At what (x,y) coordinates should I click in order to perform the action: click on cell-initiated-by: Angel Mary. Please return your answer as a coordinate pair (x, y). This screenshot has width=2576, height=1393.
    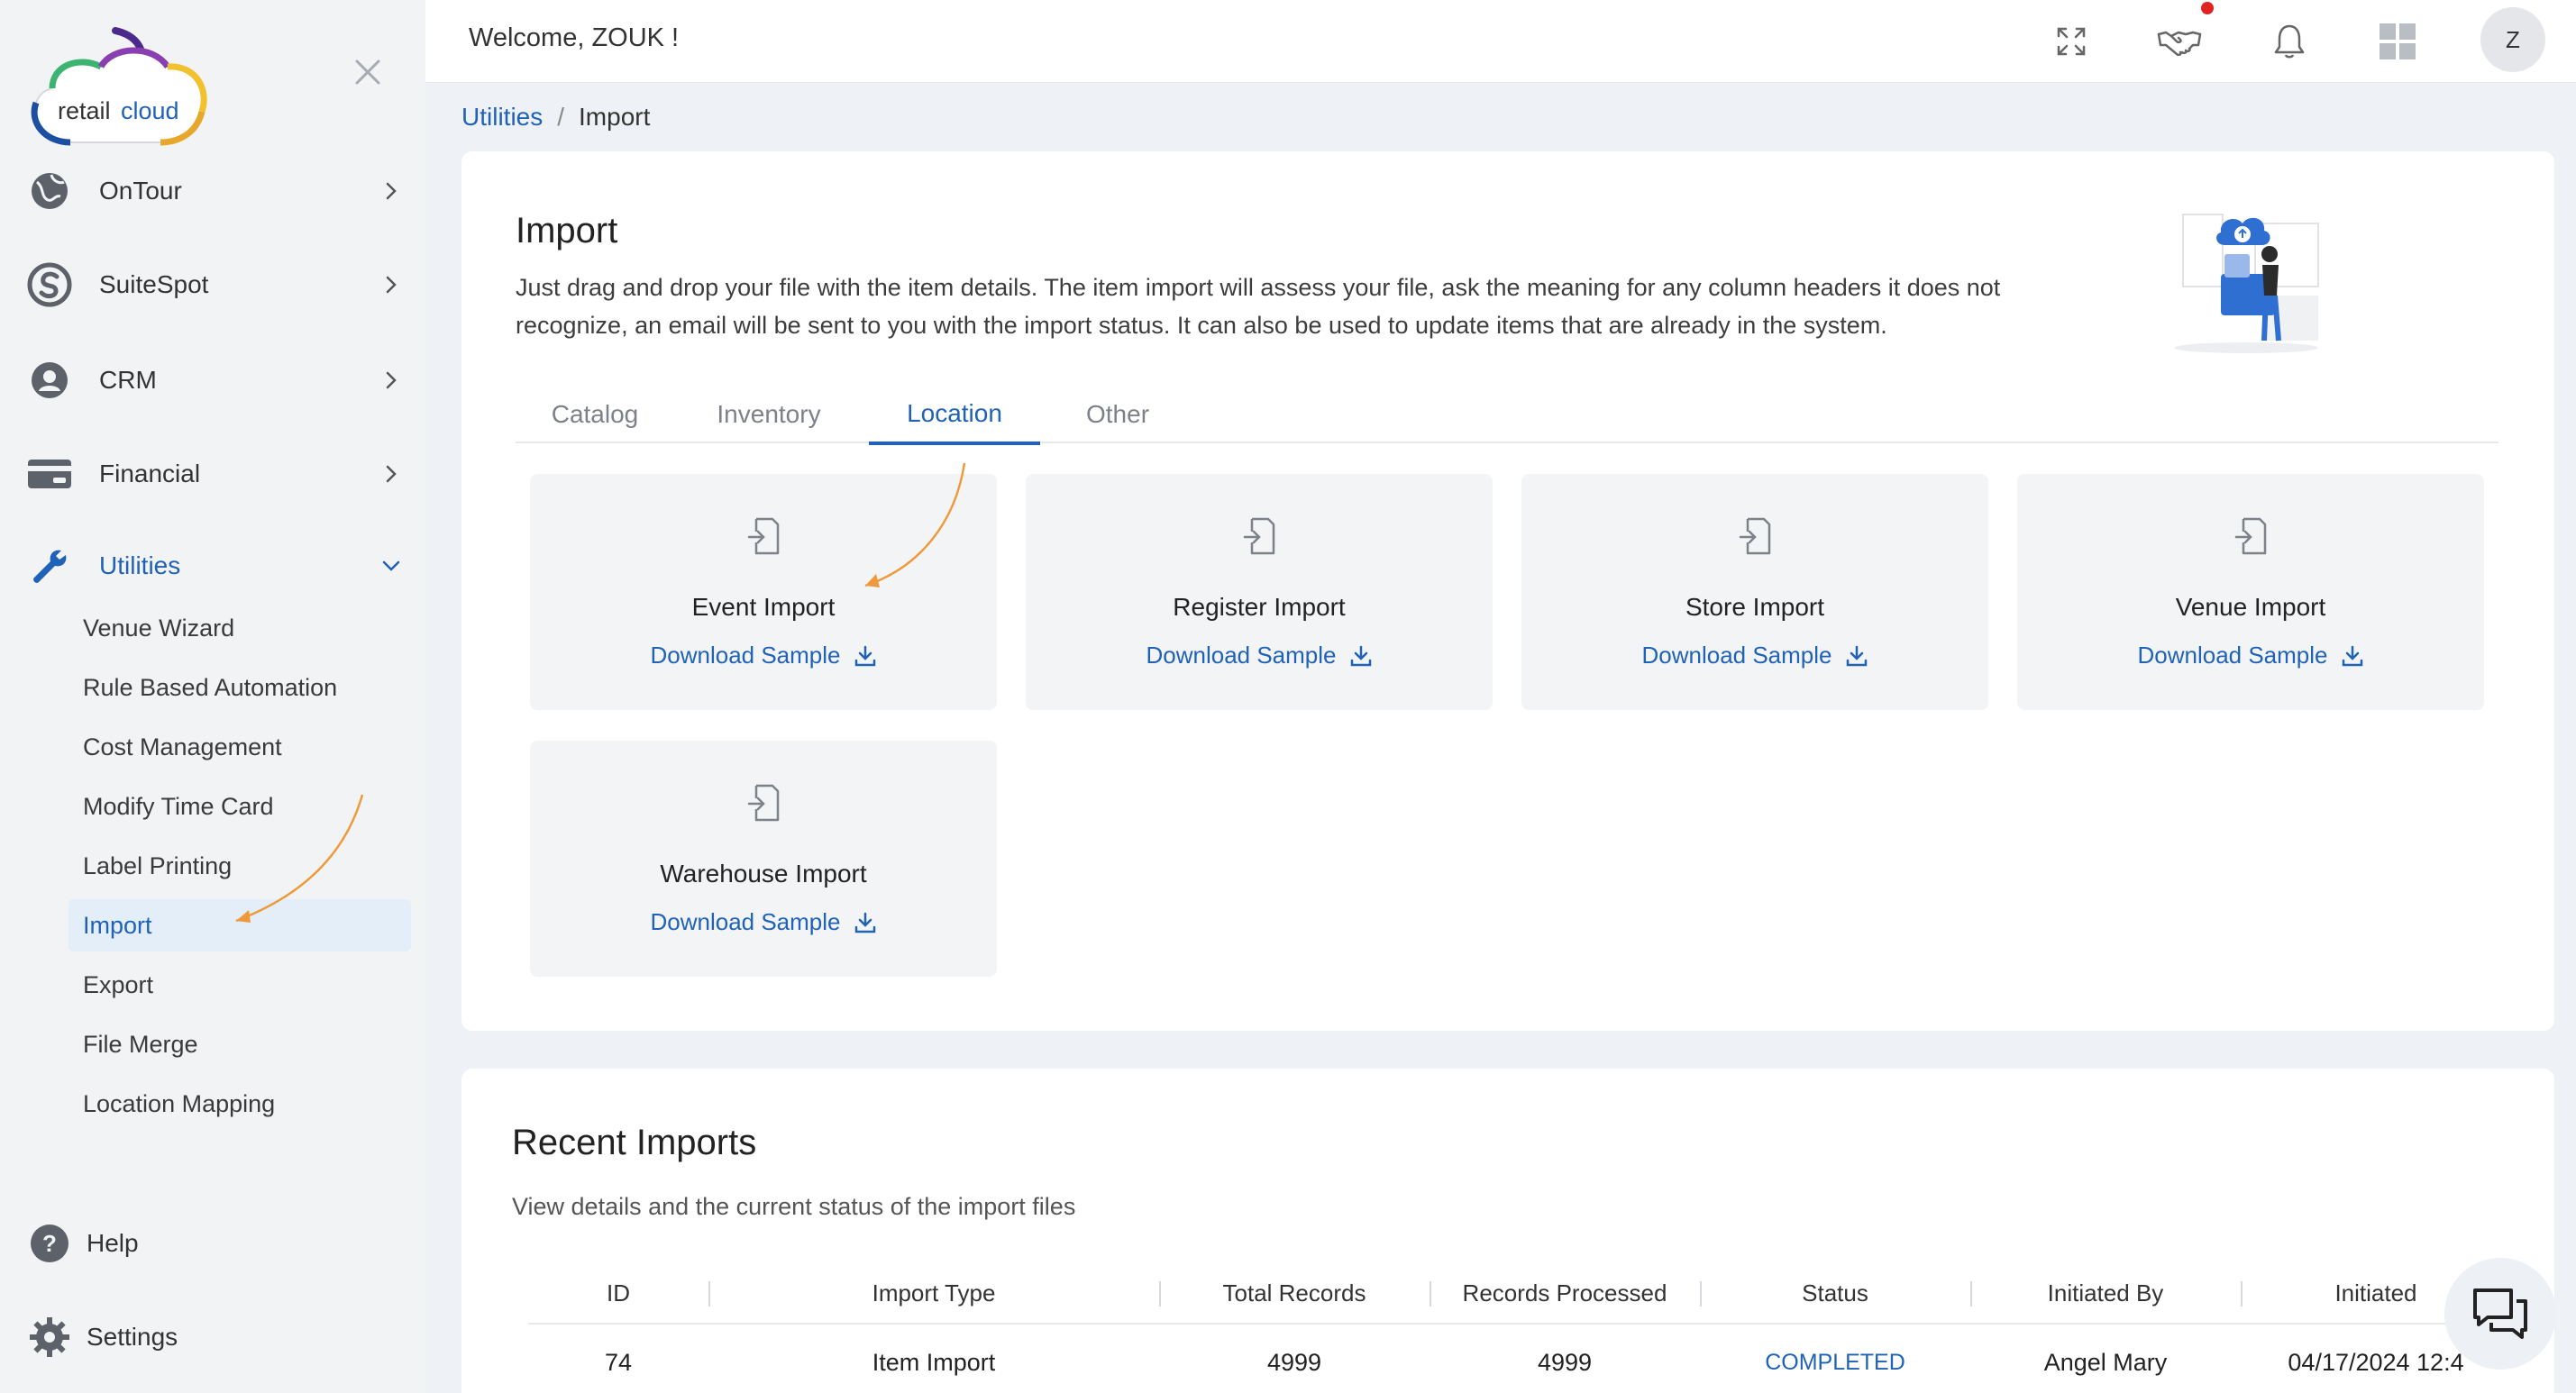
    Looking at the image, I should click on (2105, 1362).